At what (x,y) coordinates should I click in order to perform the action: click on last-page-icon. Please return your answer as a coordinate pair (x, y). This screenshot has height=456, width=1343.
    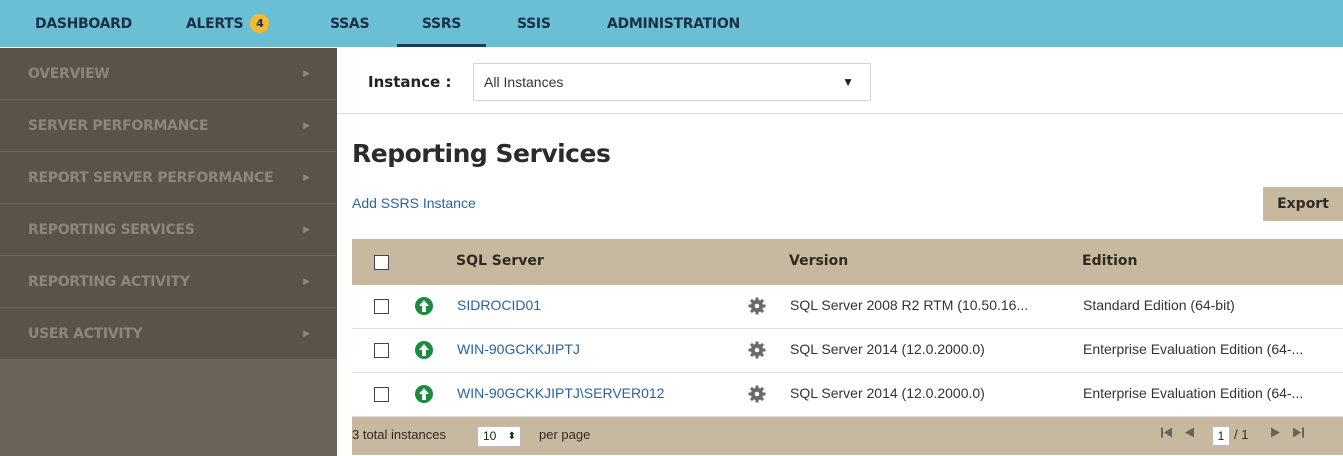
    Looking at the image, I should click on (1298, 434).